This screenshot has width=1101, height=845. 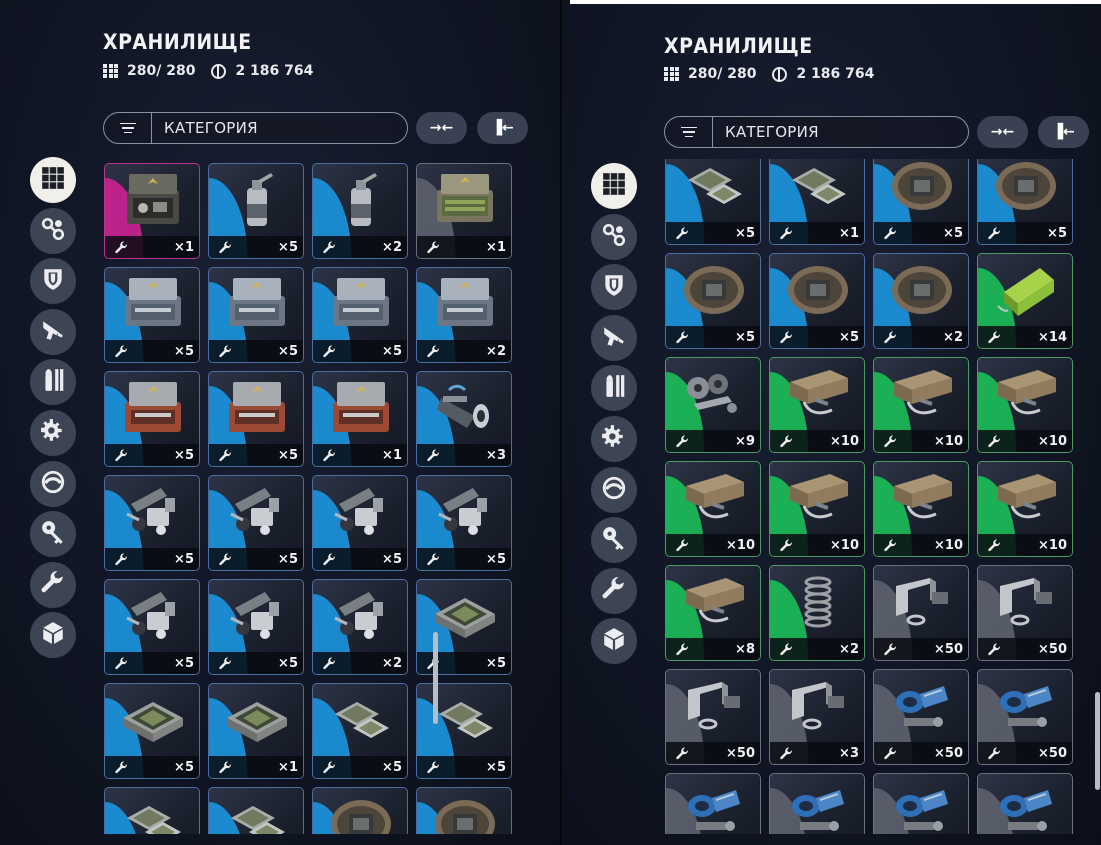 I want to click on item-footer: ×10, so click(x=921, y=545).